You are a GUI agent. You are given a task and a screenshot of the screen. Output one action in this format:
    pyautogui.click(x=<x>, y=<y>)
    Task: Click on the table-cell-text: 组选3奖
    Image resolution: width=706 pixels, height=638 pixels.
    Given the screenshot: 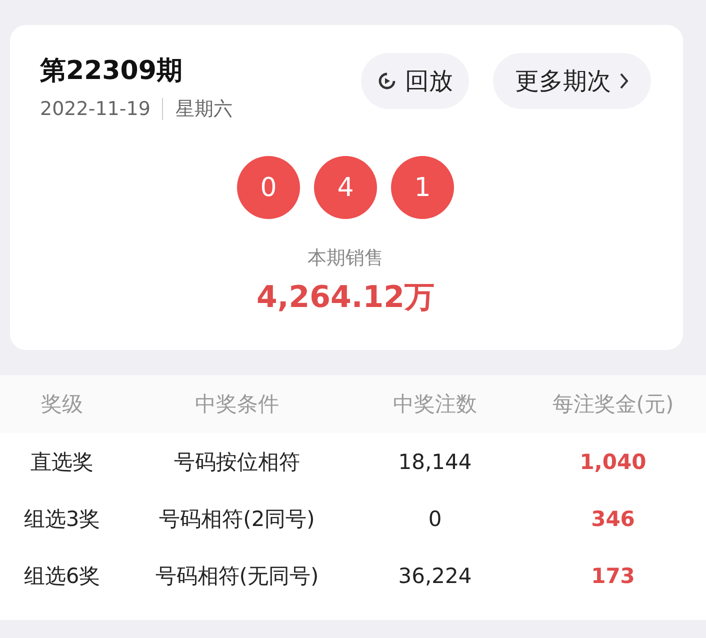 What is the action you would take?
    pyautogui.click(x=62, y=519)
    